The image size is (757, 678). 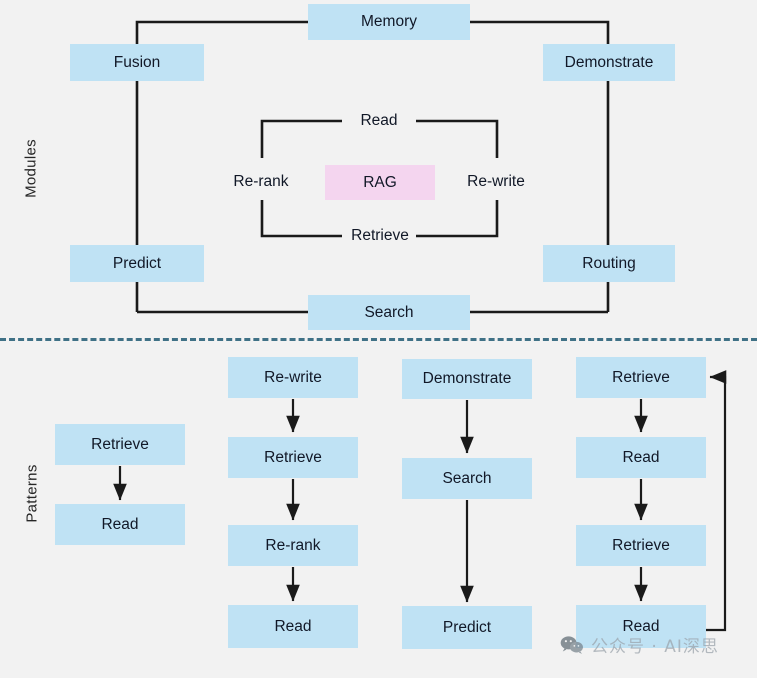 What do you see at coordinates (655, 647) in the screenshot?
I see `watermark-text: 公众号 · AI深思` at bounding box center [655, 647].